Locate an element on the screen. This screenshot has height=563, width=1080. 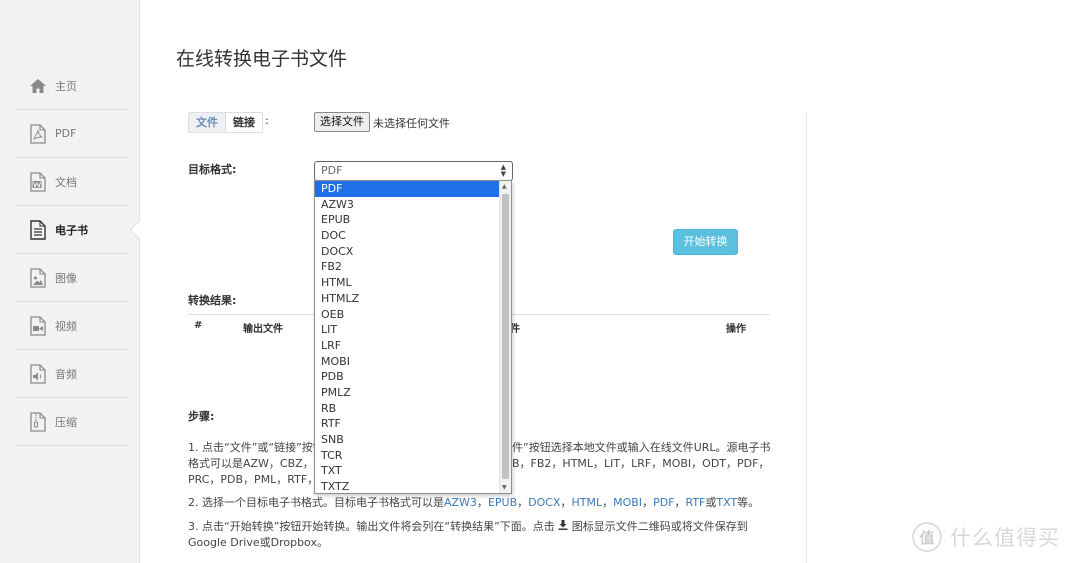
sidebar-item-archive: 压缩 is located at coordinates (72, 422).